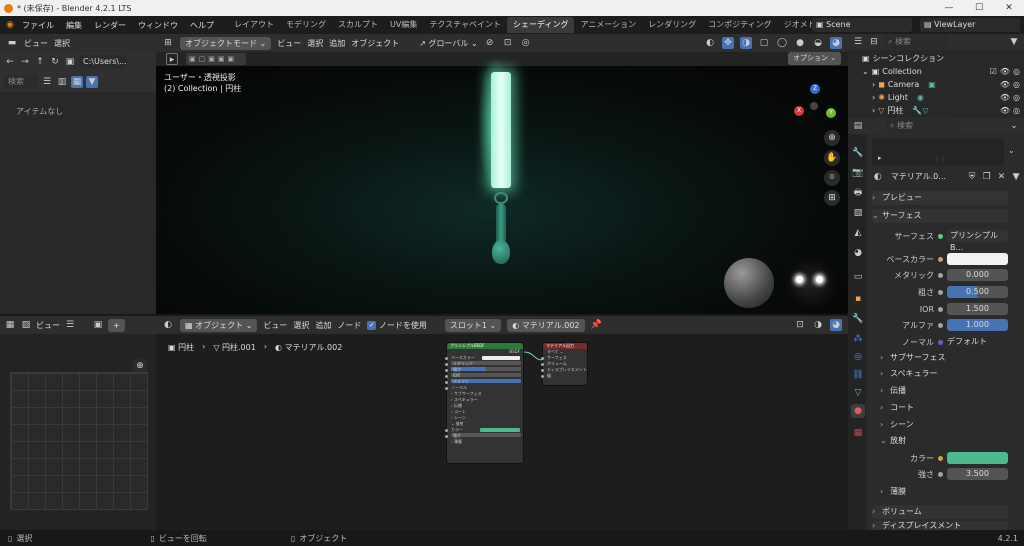  Describe the element at coordinates (12, 43) in the screenshot. I see `folder-icon: ▬` at that location.